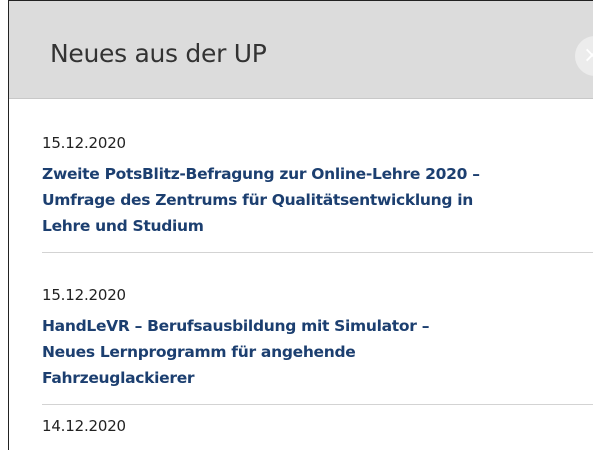 The width and height of the screenshot is (593, 450). Describe the element at coordinates (317, 427) in the screenshot. I see `news-item: 14.12.2020` at that location.